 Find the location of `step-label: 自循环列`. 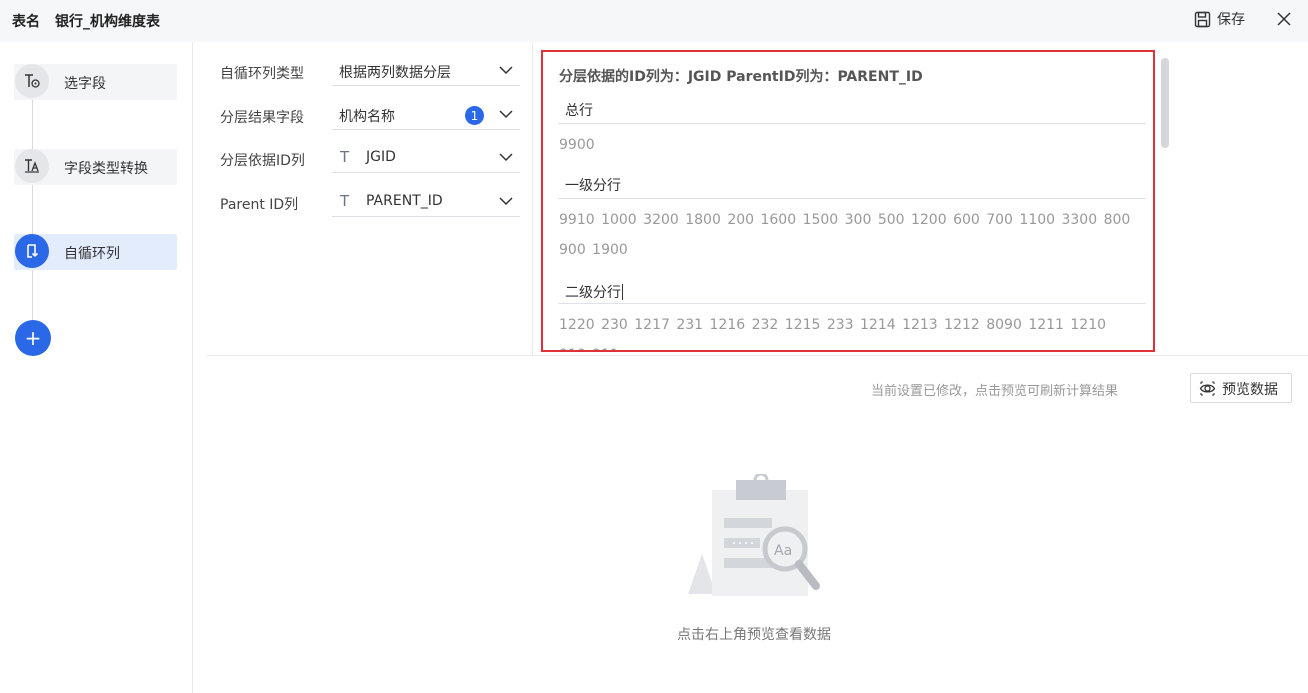

step-label: 自循环列 is located at coordinates (92, 254).